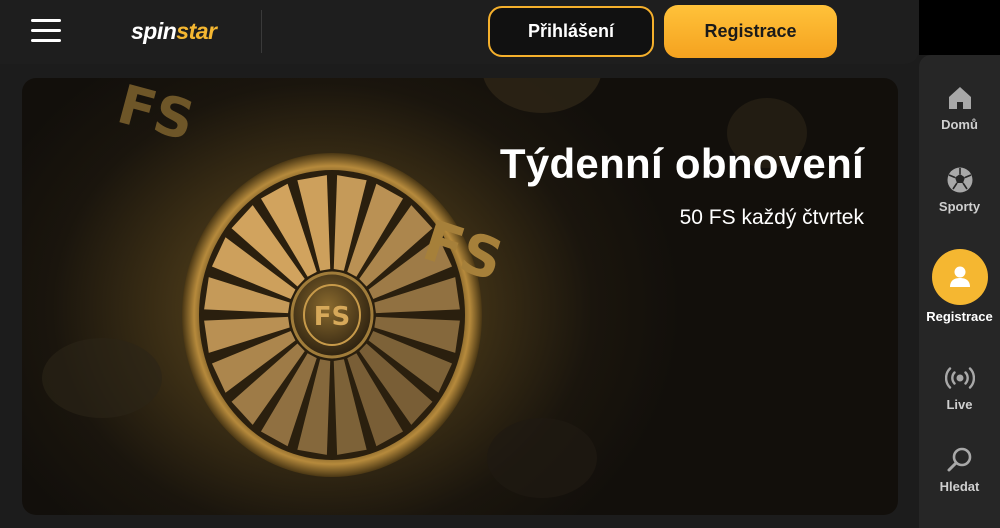 Image resolution: width=1000 pixels, height=528 pixels. Describe the element at coordinates (261, 31) in the screenshot. I see `header-divider` at that location.